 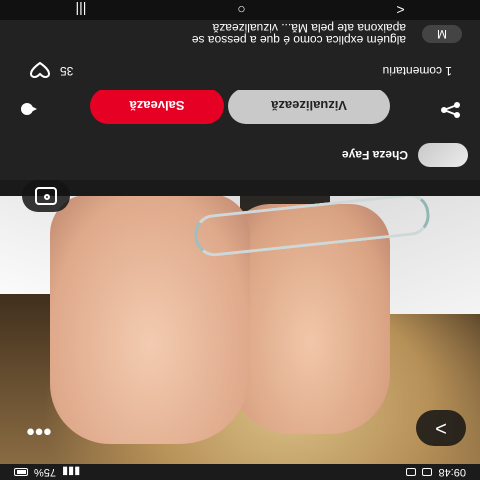 I want to click on chevron-right-icon: >, so click(x=441, y=428).